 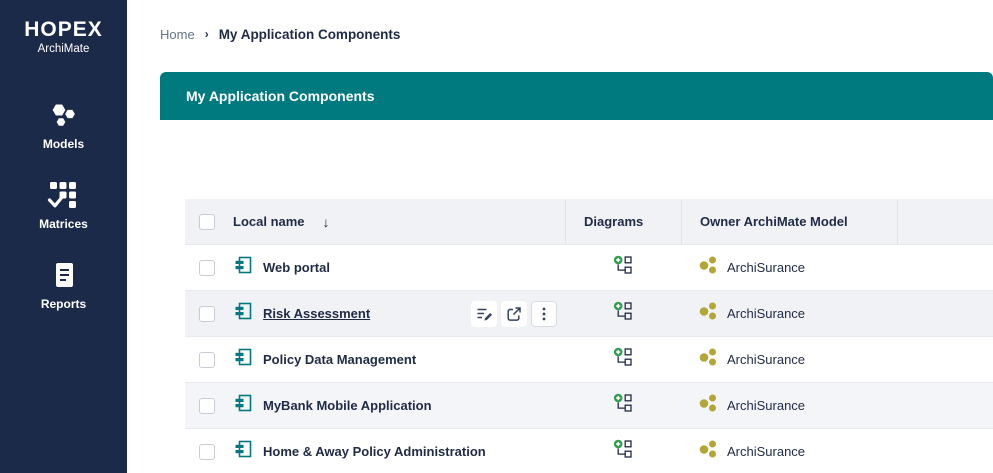 I want to click on sidebar-item-models-label: Models, so click(x=63, y=144).